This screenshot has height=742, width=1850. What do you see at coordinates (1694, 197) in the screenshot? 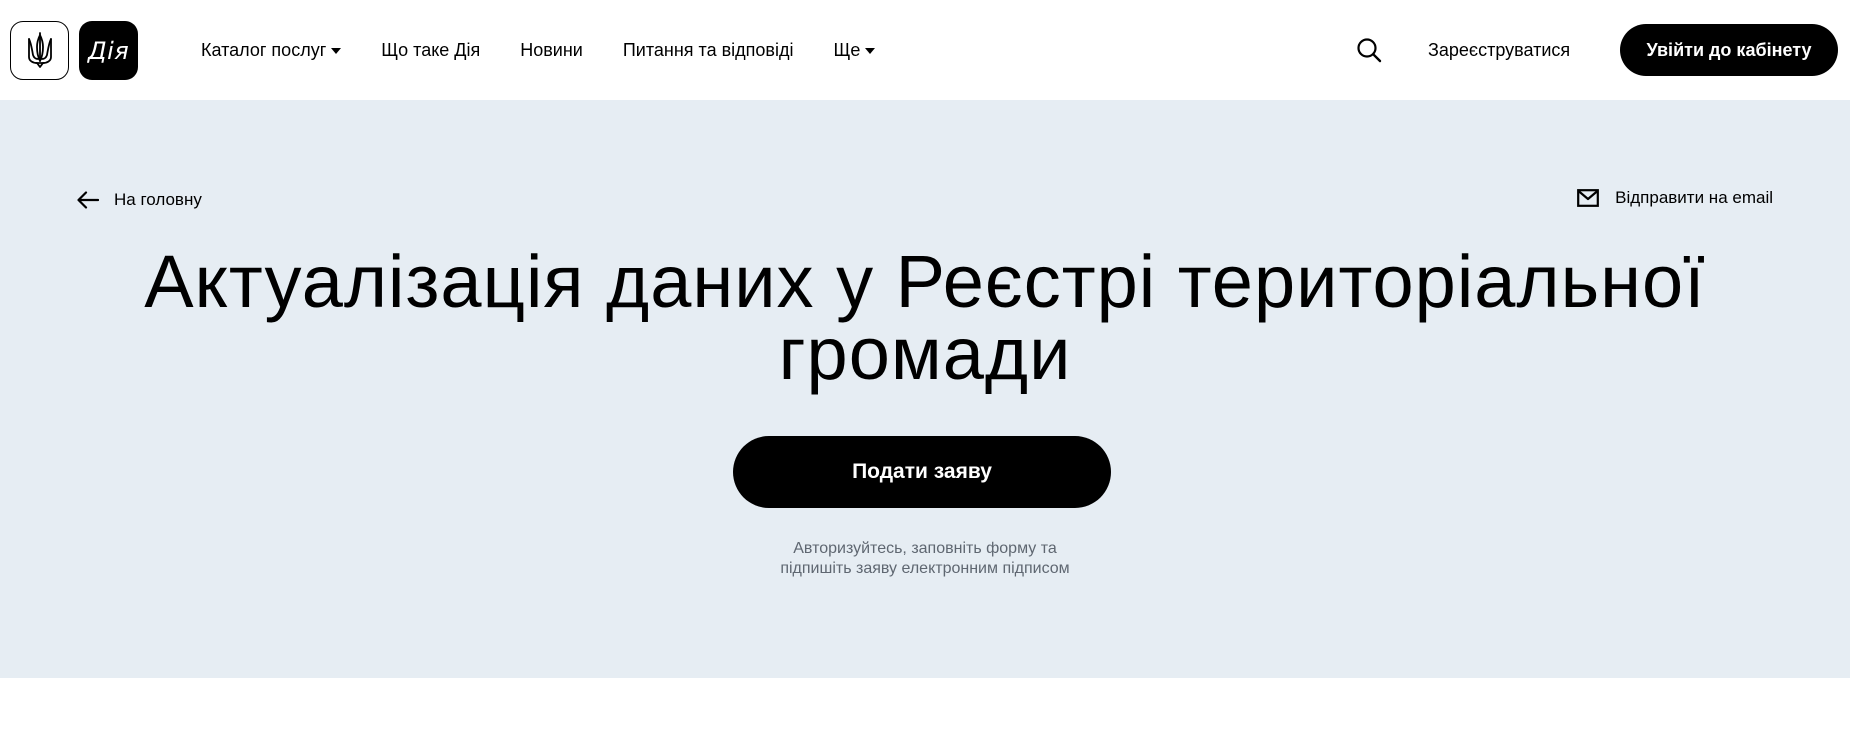
I see `email-link-label: Відправити на email` at bounding box center [1694, 197].